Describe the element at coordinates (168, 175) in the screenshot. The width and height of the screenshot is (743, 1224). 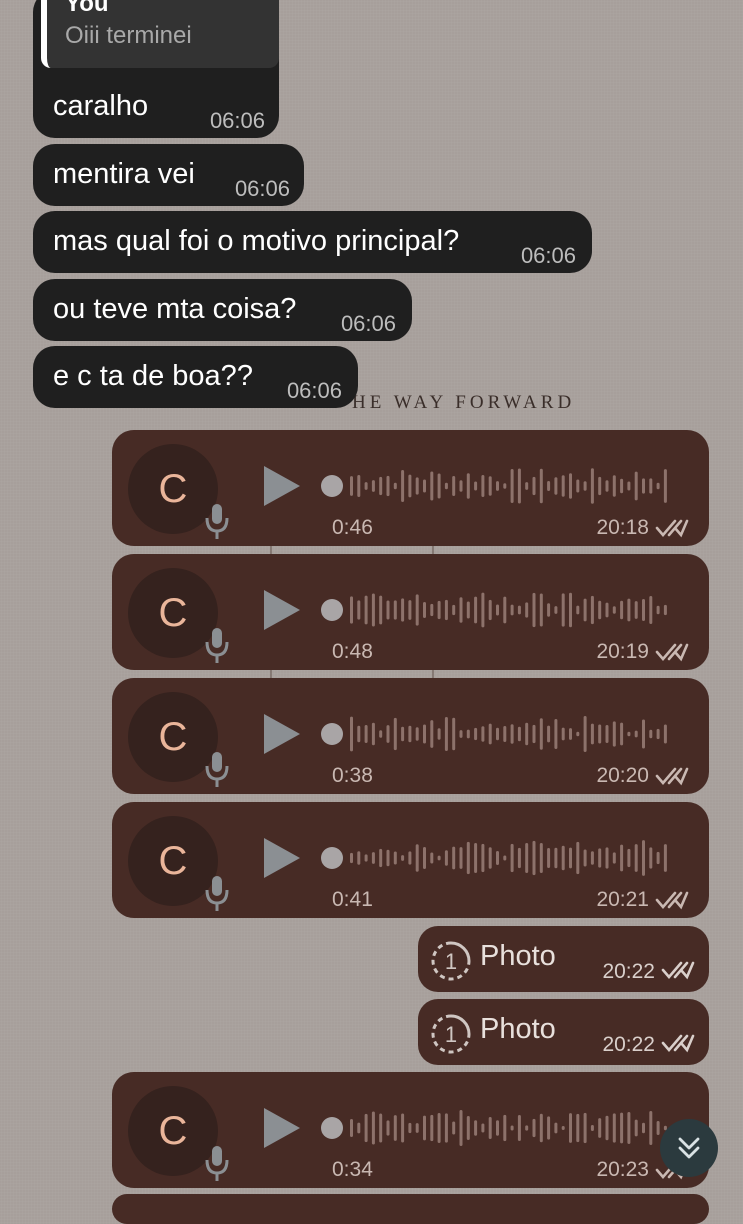
I see `message-bubble: mentira vei 06:06` at that location.